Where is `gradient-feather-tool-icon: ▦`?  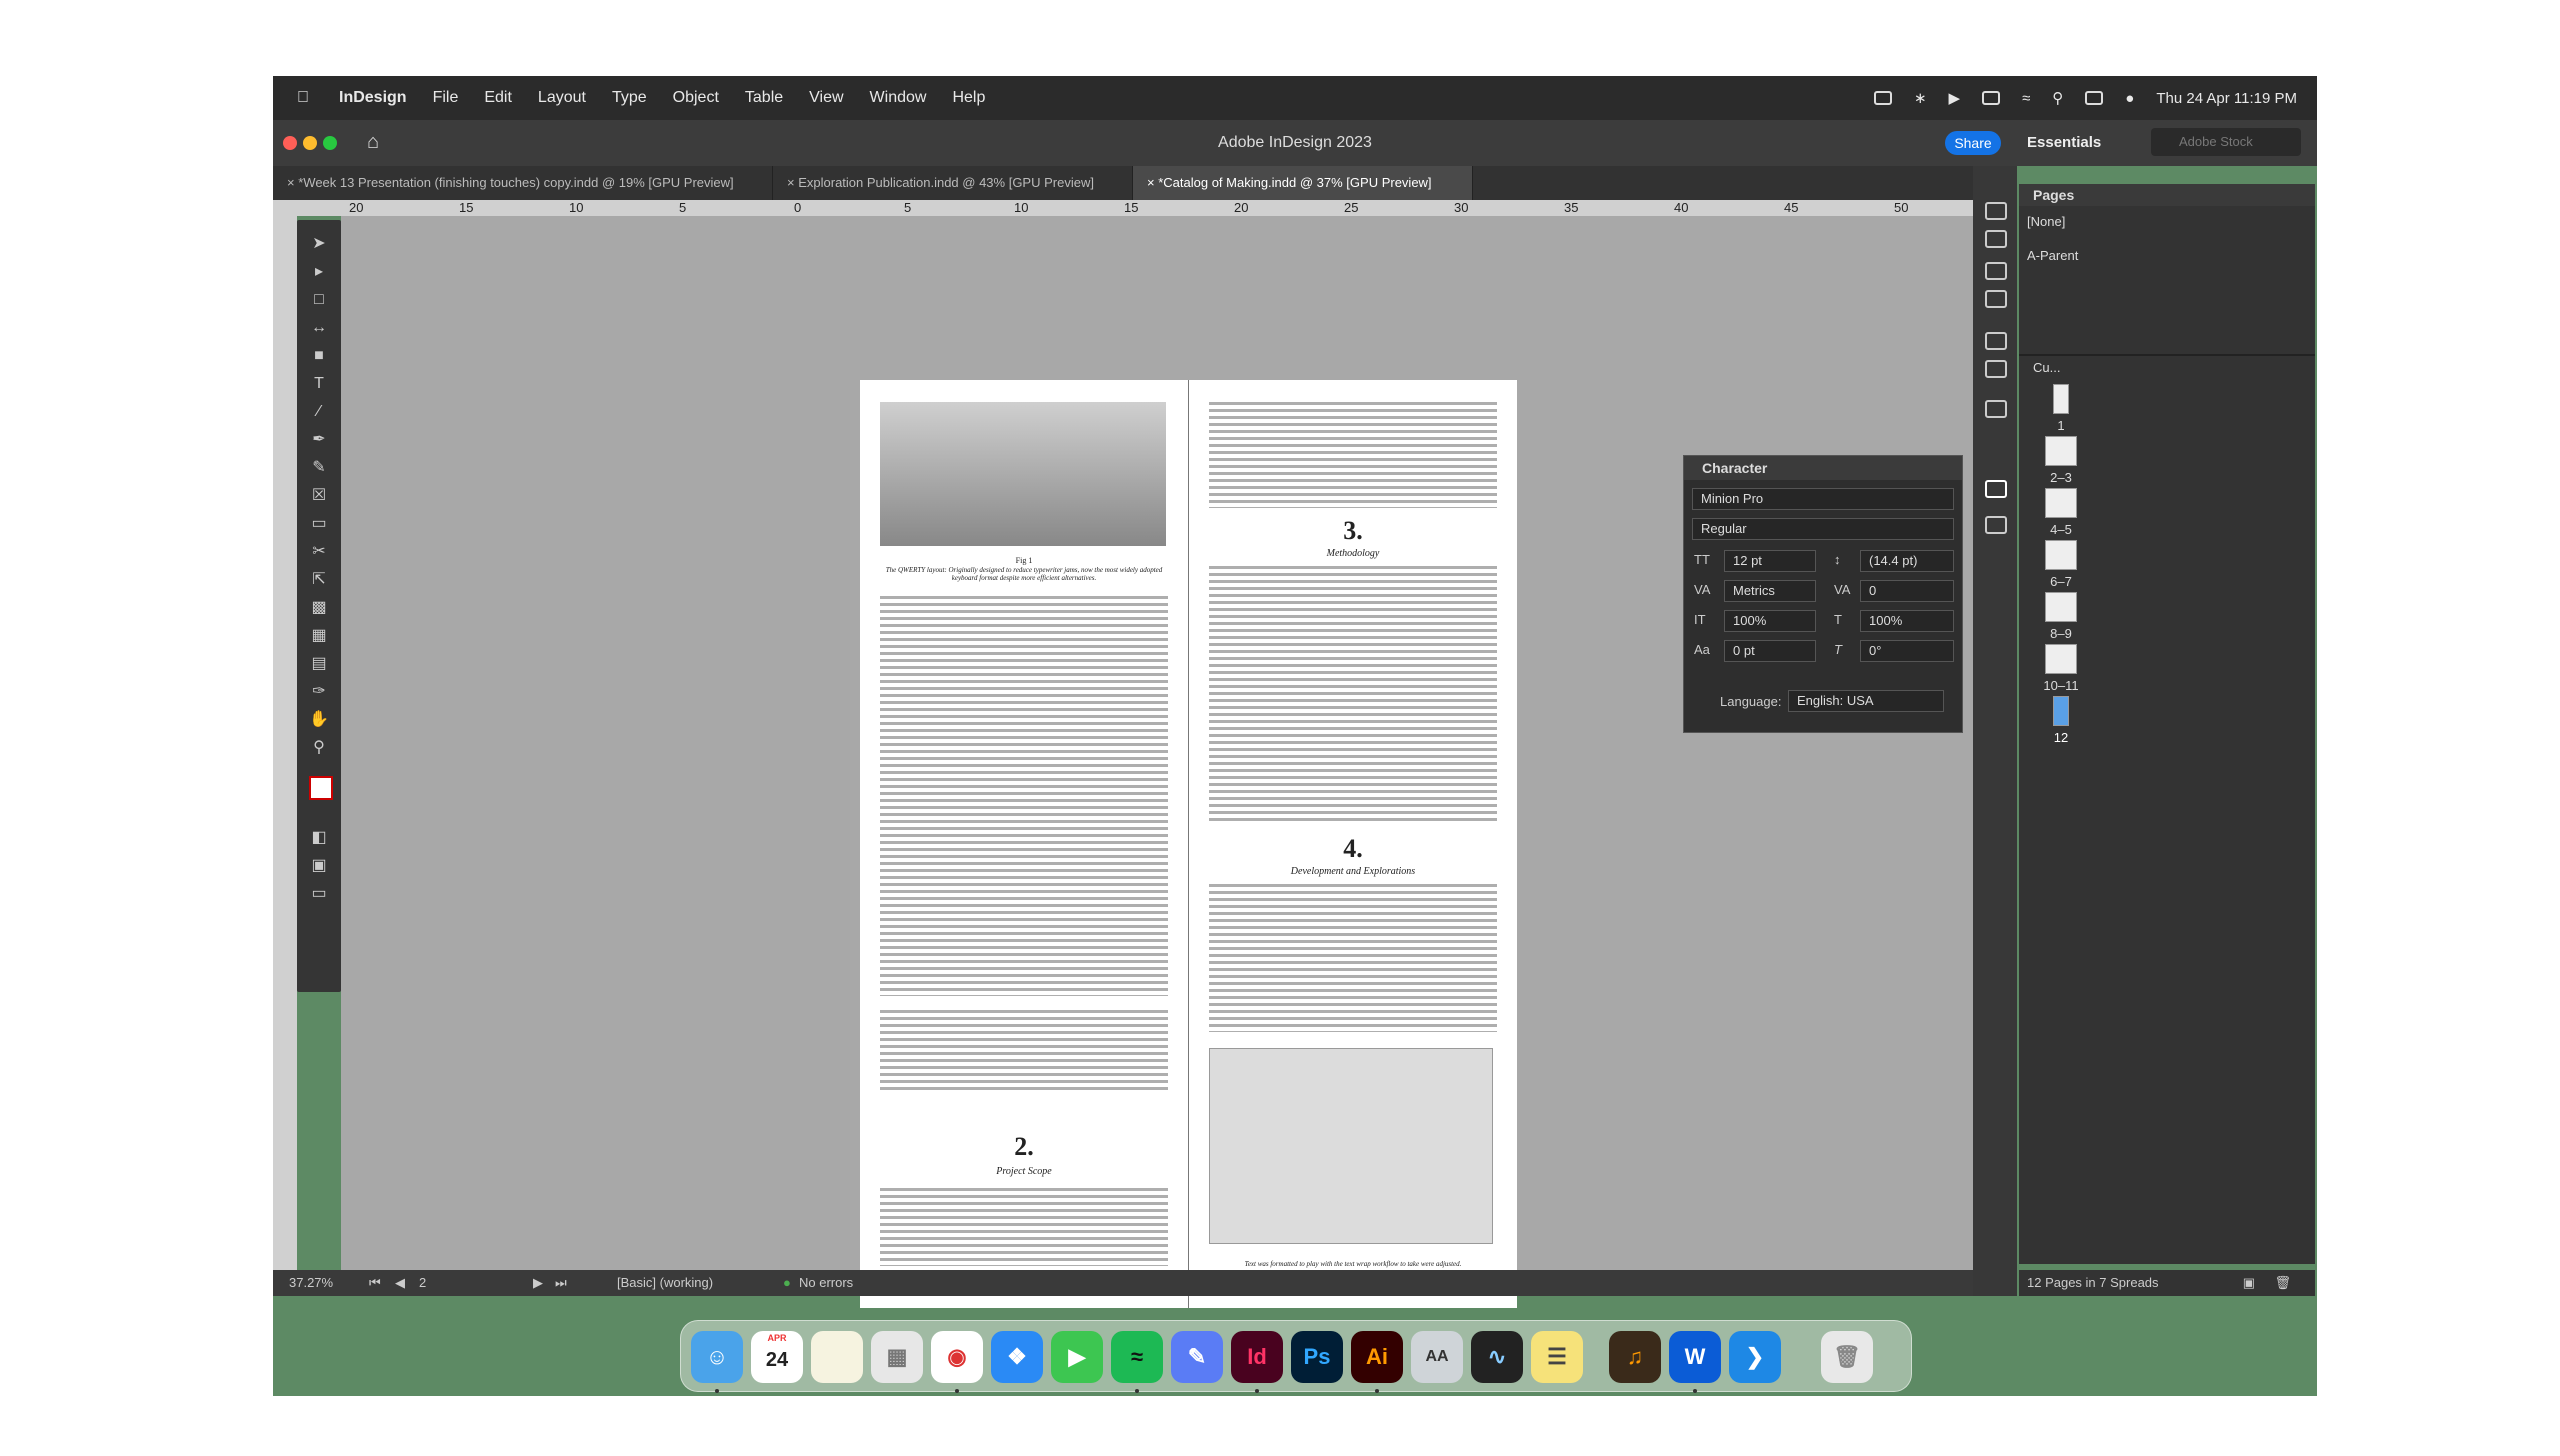
gradient-feather-tool-icon: ▦ is located at coordinates (319, 636).